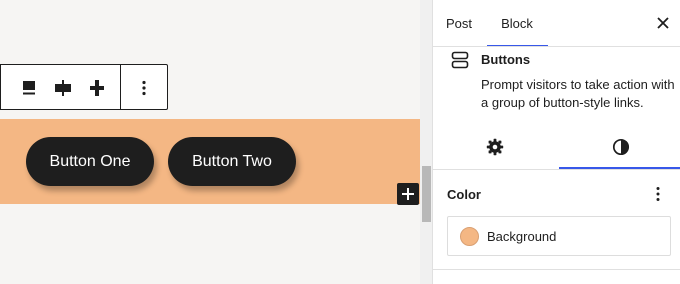 This screenshot has width=680, height=284. I want to click on block-toolbar, so click(84, 87).